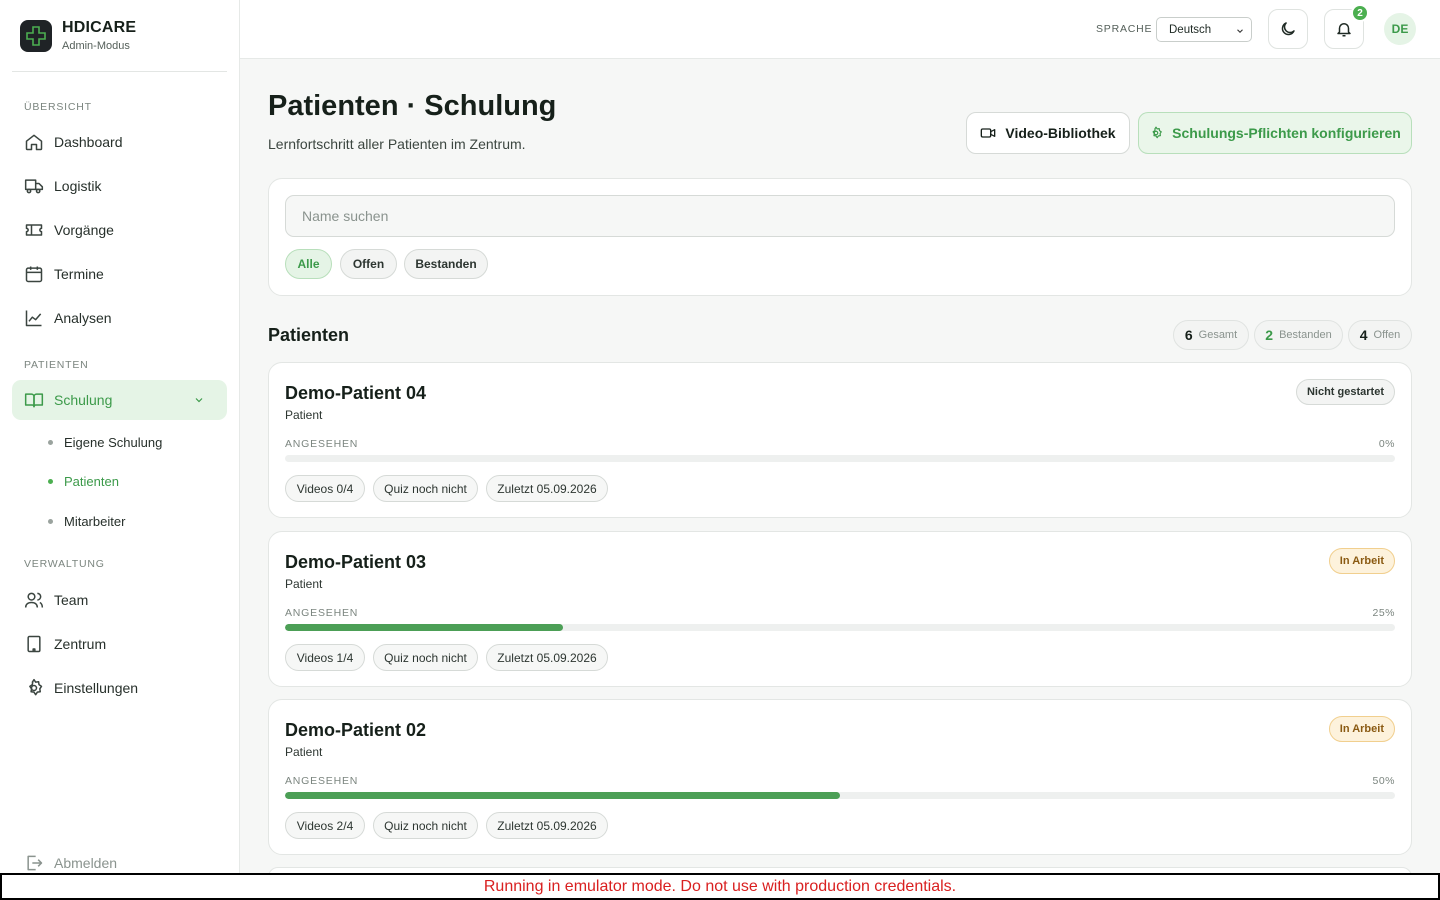 The image size is (1440, 900). Describe the element at coordinates (33, 318) in the screenshot. I see `chart-line-icon` at that location.